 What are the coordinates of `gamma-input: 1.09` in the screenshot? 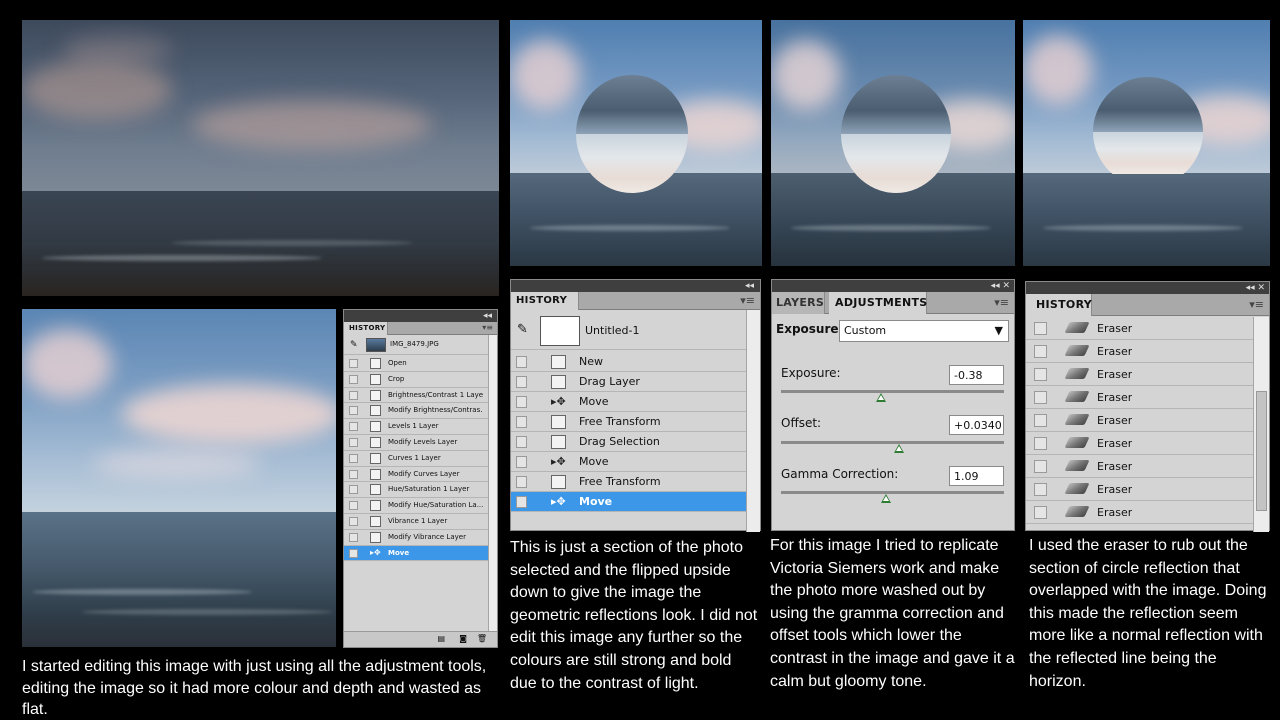 It's located at (976, 476).